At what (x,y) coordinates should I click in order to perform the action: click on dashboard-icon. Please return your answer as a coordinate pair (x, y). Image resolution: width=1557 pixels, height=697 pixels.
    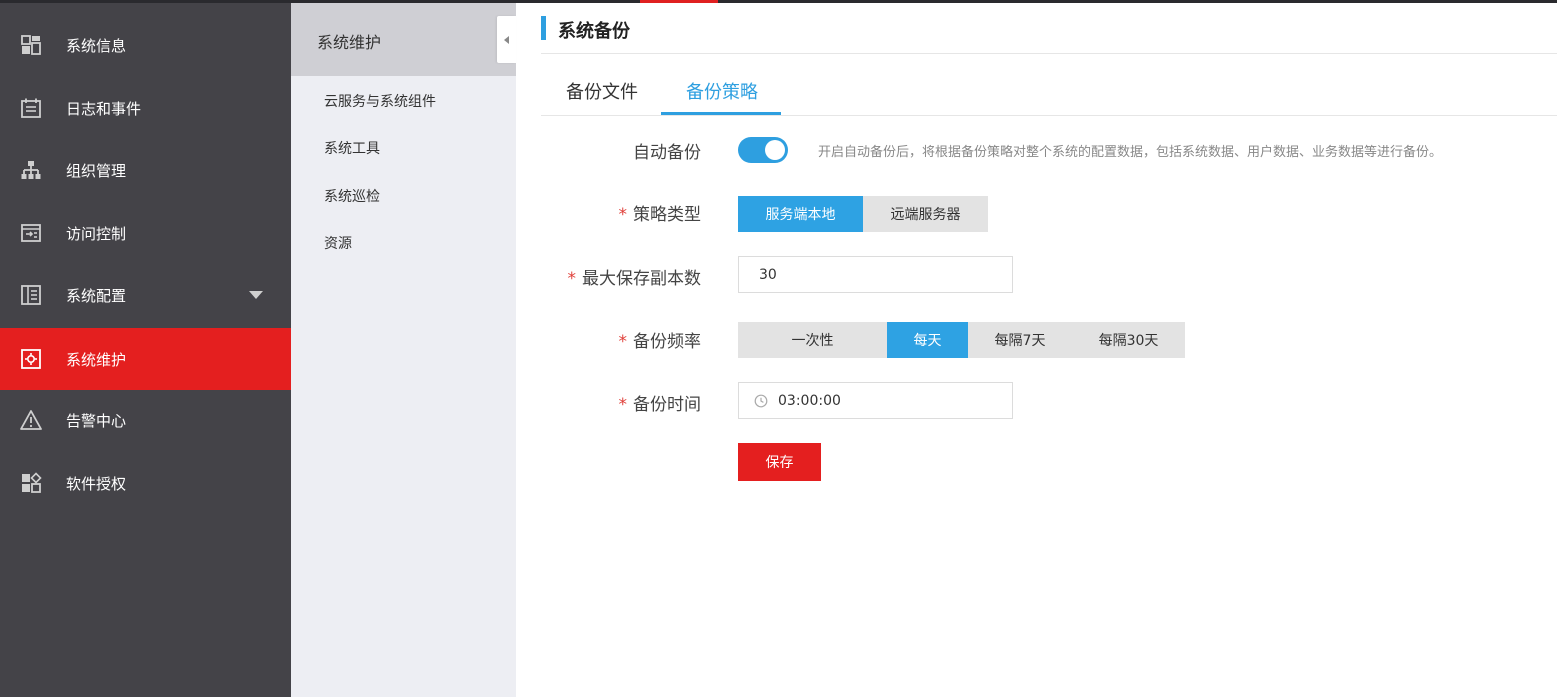
    Looking at the image, I should click on (31, 45).